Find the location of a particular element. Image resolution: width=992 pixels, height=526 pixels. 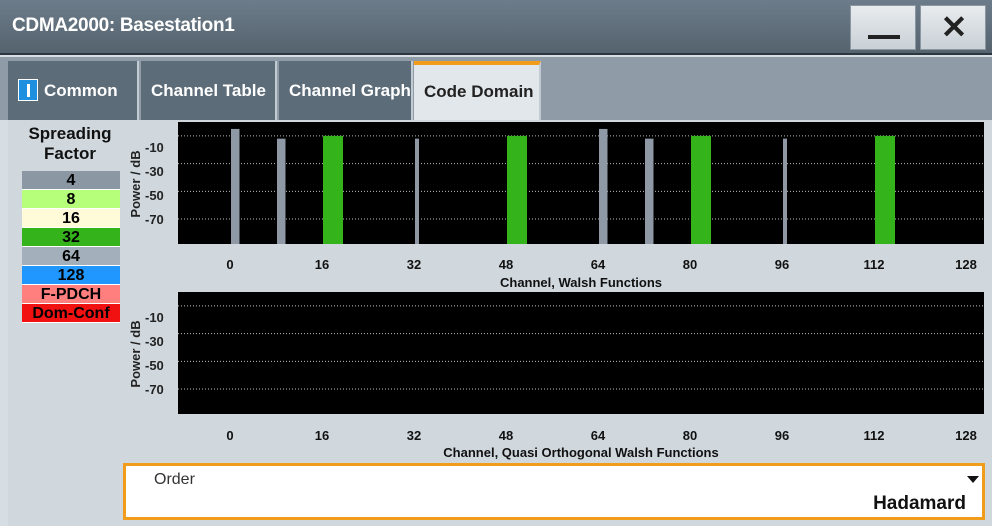

lower-y-tick: -50 is located at coordinates (154, 365).